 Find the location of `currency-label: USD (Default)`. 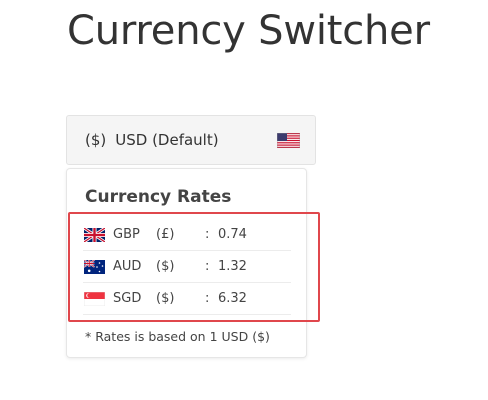

currency-label: USD (Default) is located at coordinates (167, 140).